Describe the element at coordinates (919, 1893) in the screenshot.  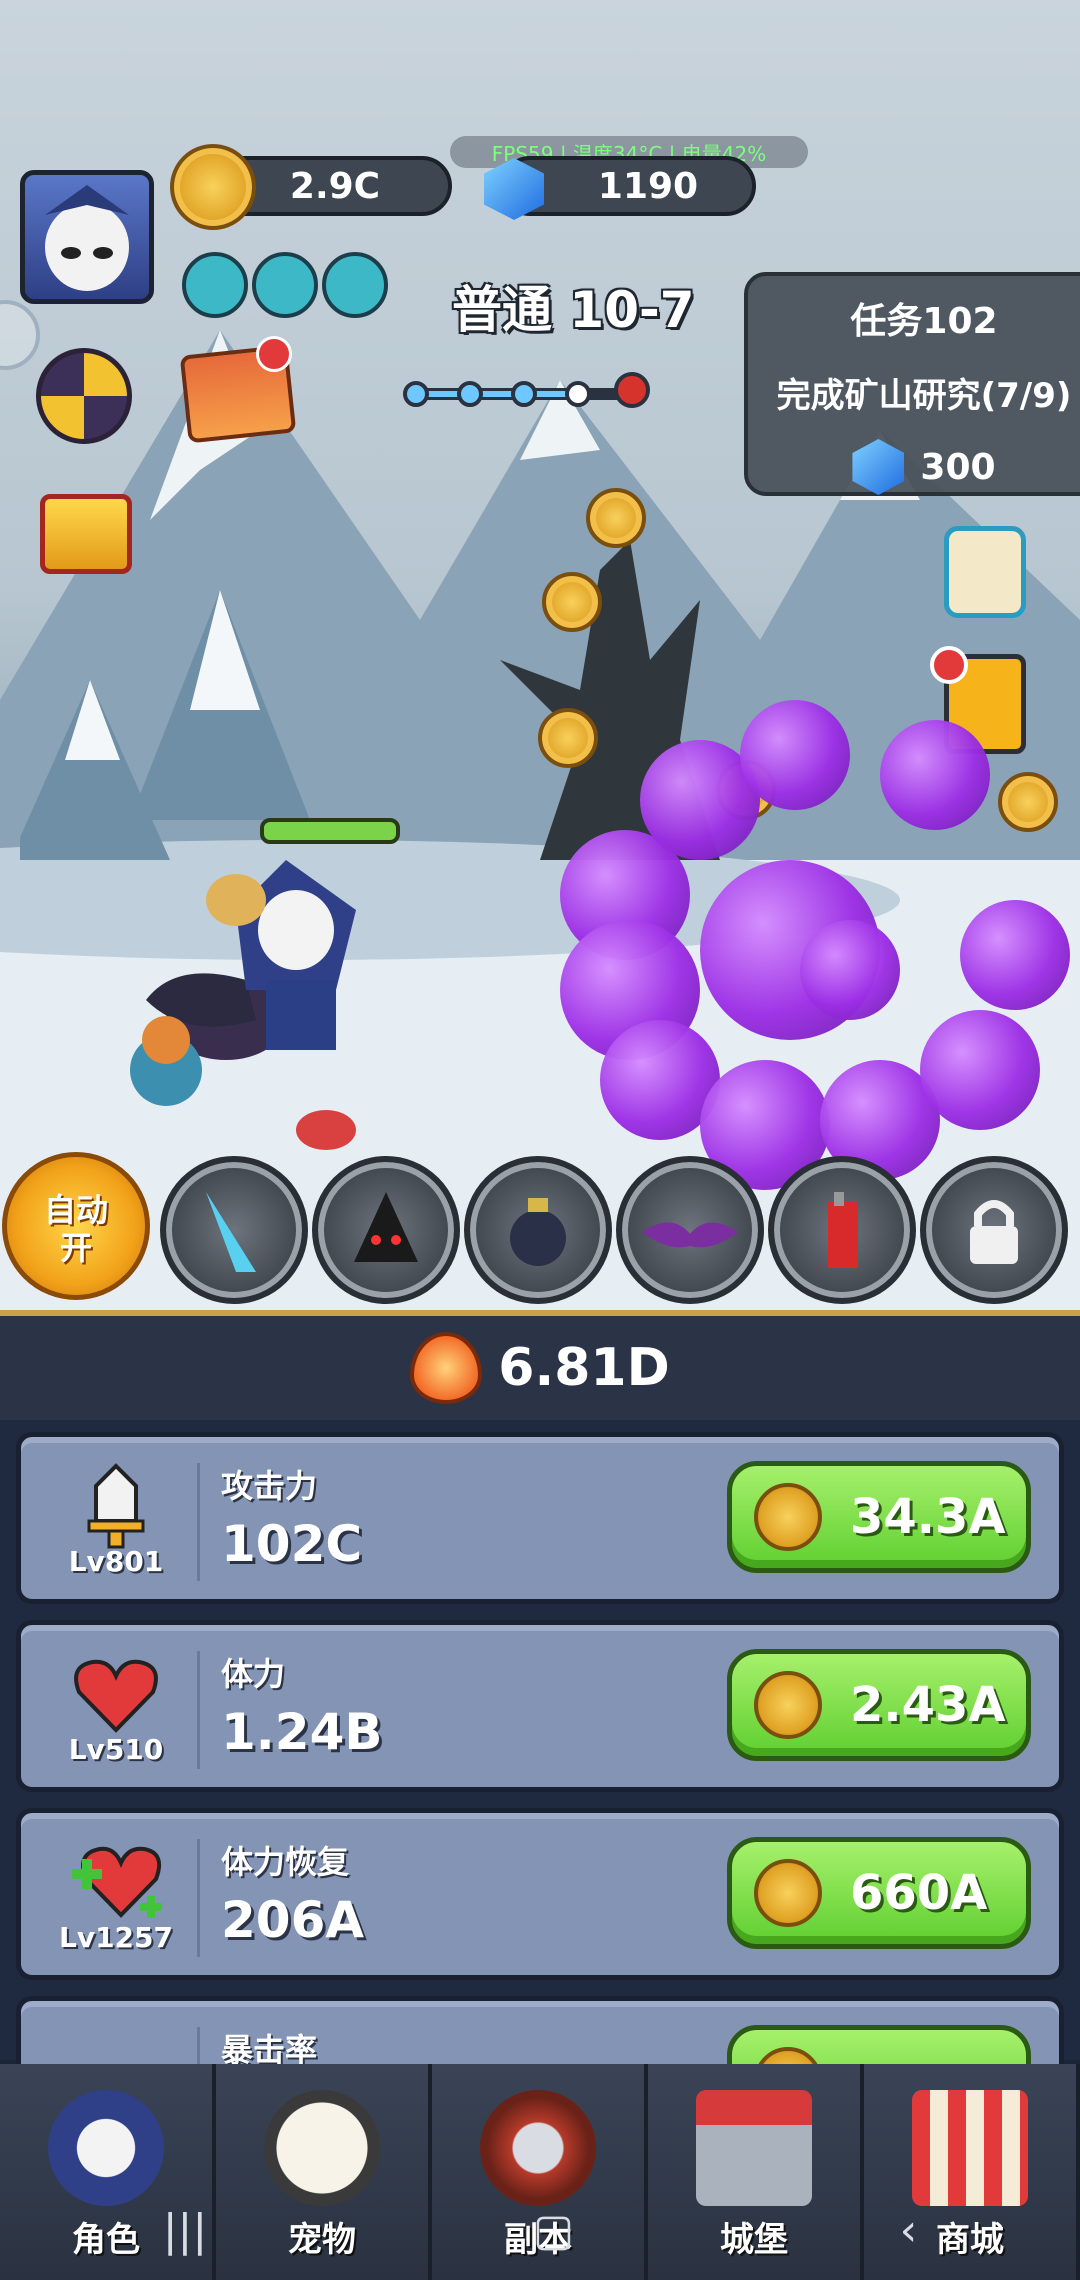
I see `upgrade-cost: 660A` at that location.